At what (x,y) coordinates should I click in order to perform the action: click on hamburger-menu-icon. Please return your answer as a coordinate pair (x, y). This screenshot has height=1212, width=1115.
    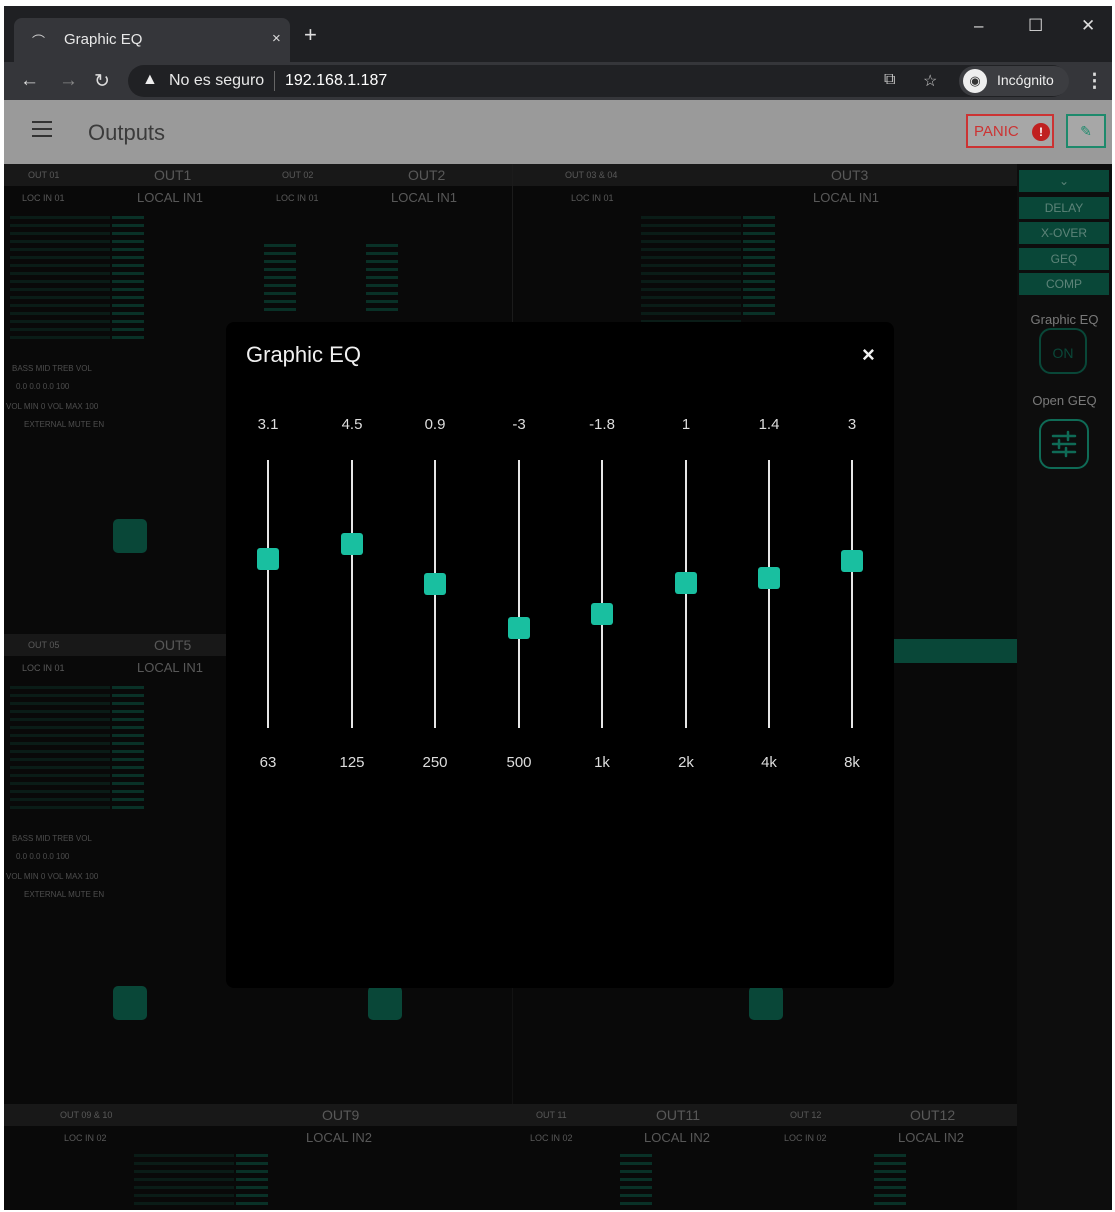
    Looking at the image, I should click on (42, 129).